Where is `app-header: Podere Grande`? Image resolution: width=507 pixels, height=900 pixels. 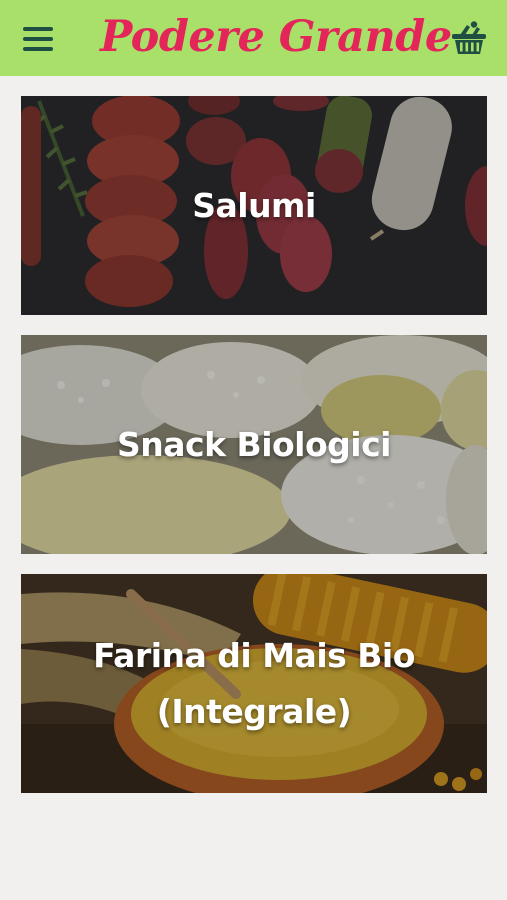 app-header: Podere Grande is located at coordinates (253, 38).